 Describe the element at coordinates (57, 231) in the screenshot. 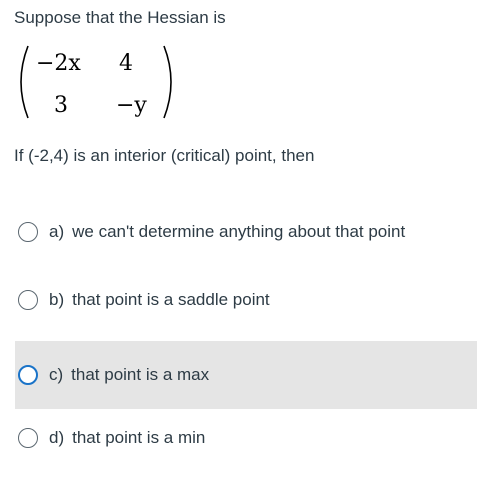

I see `answer-letter-a: a)` at that location.